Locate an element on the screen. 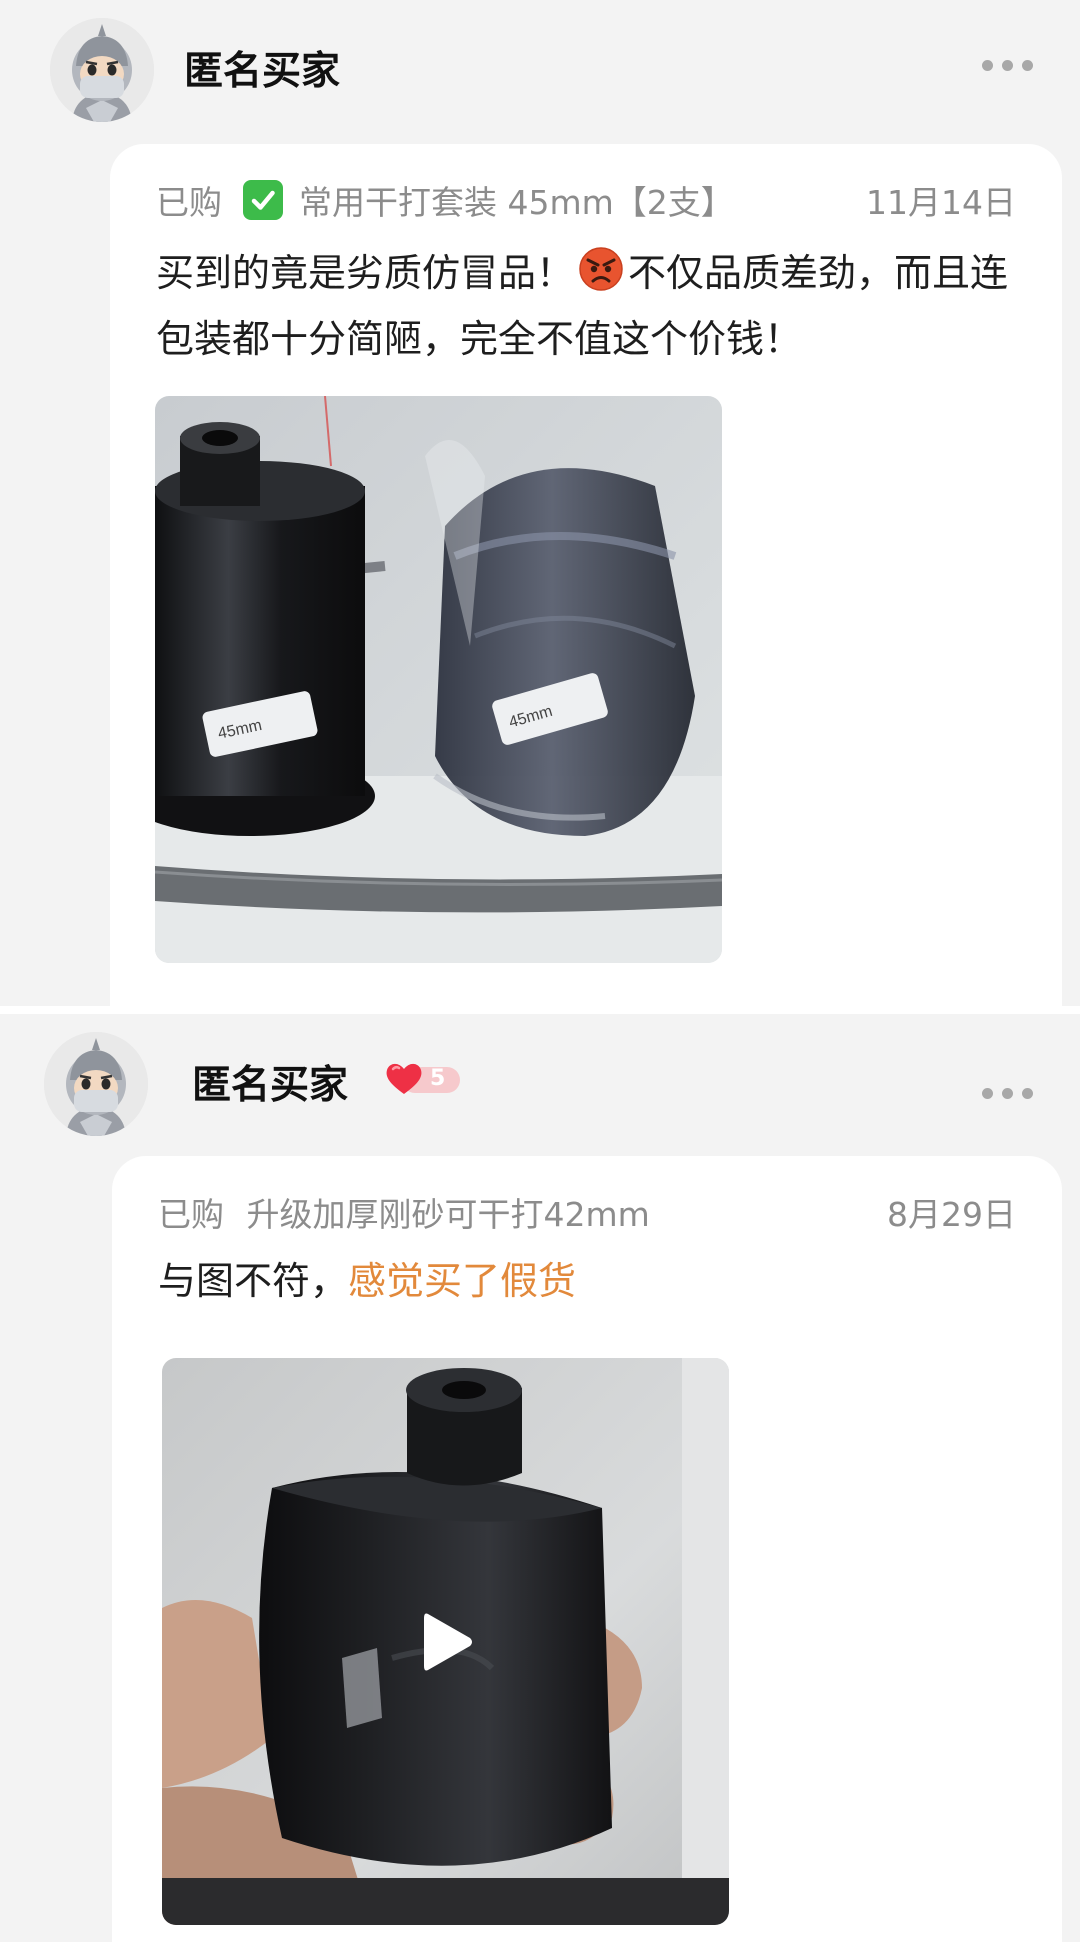 Image resolution: width=1080 pixels, height=1942 pixels. review-text-highlight: 感觉买了假货 is located at coordinates (462, 1281).